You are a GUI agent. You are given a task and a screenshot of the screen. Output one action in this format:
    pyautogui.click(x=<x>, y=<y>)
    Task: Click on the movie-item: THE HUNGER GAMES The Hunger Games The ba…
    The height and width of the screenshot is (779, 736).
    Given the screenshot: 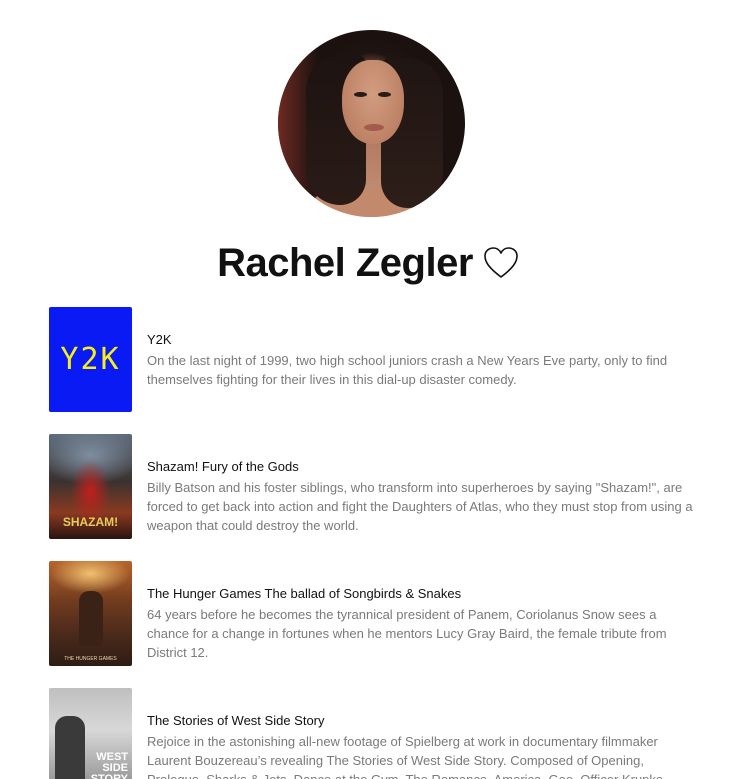 What is the action you would take?
    pyautogui.click(x=374, y=624)
    